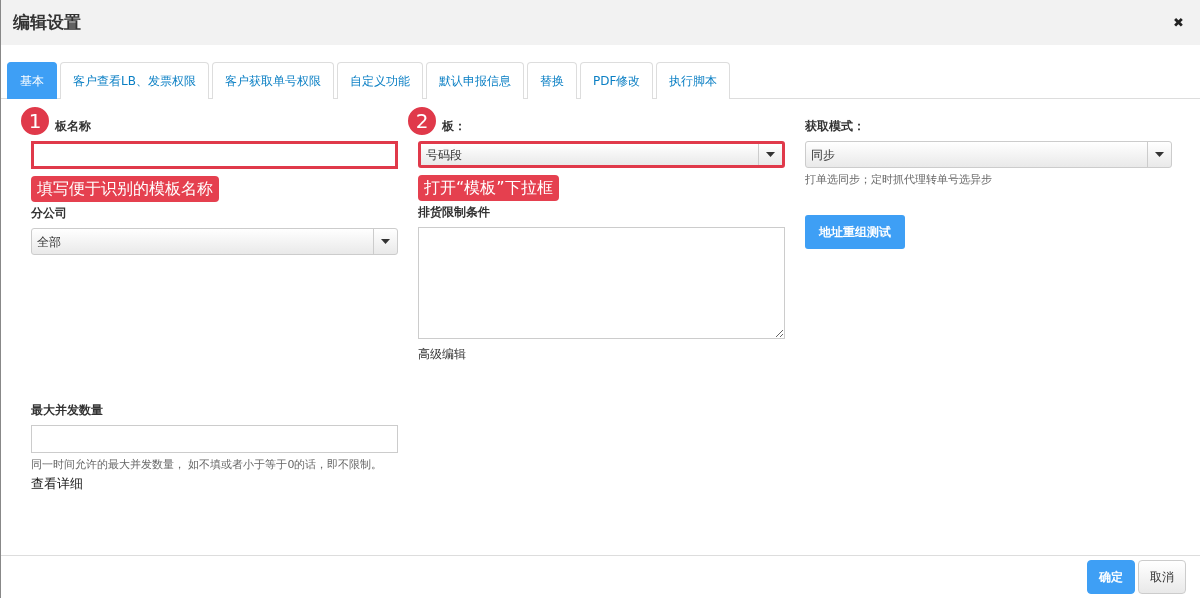  I want to click on tab: 客户获取单号权限, so click(272, 80).